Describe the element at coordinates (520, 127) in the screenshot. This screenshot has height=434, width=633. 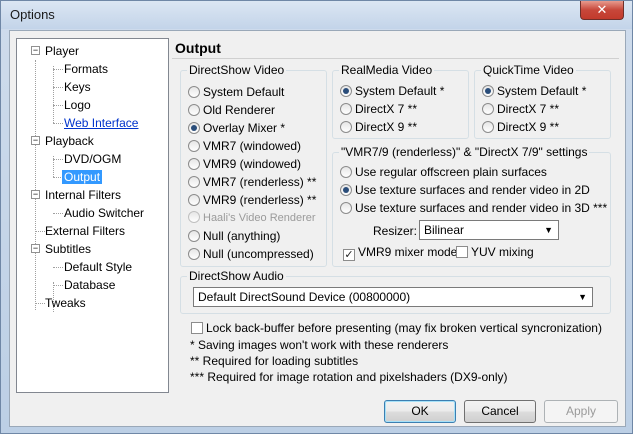
I see `radio-qt-directx9: DirectX 9 **` at that location.